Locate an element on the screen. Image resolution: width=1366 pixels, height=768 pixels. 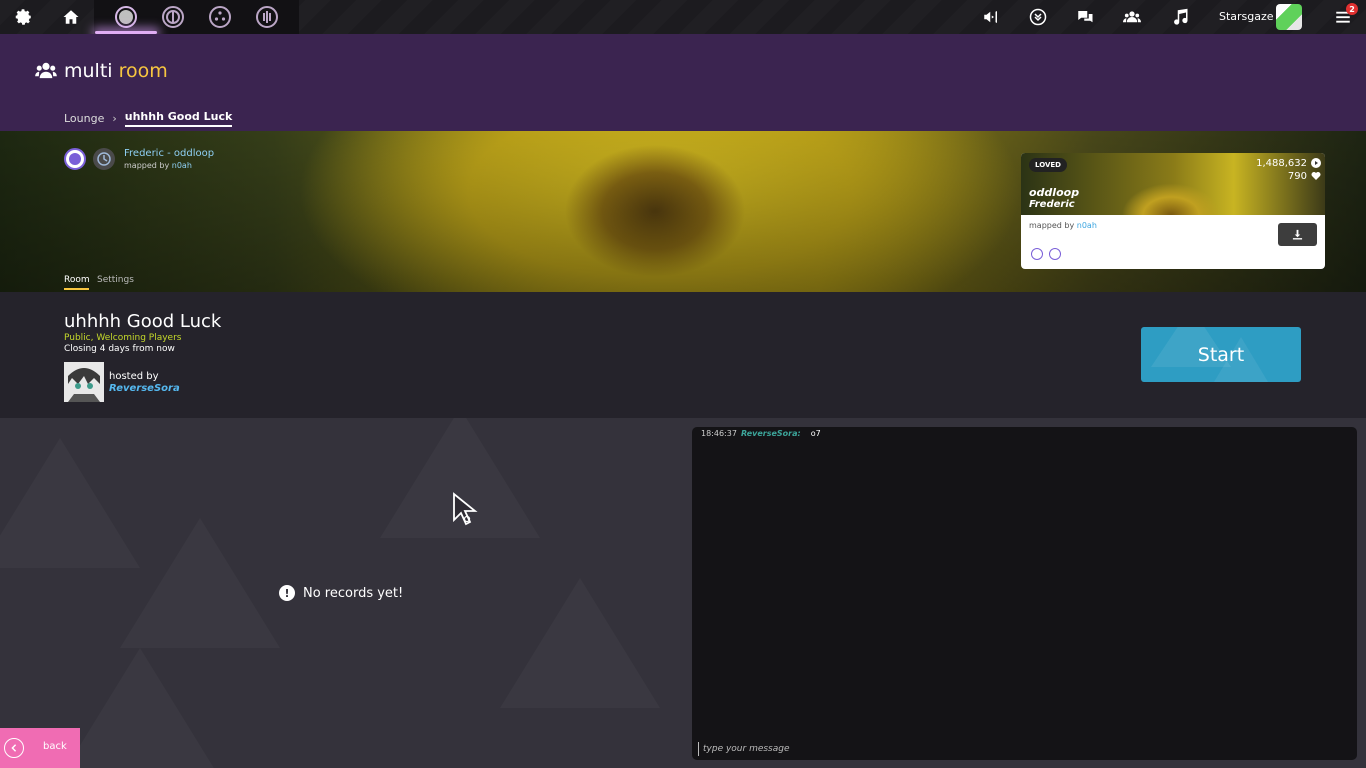
menu-button is located at coordinates (1342, 17).